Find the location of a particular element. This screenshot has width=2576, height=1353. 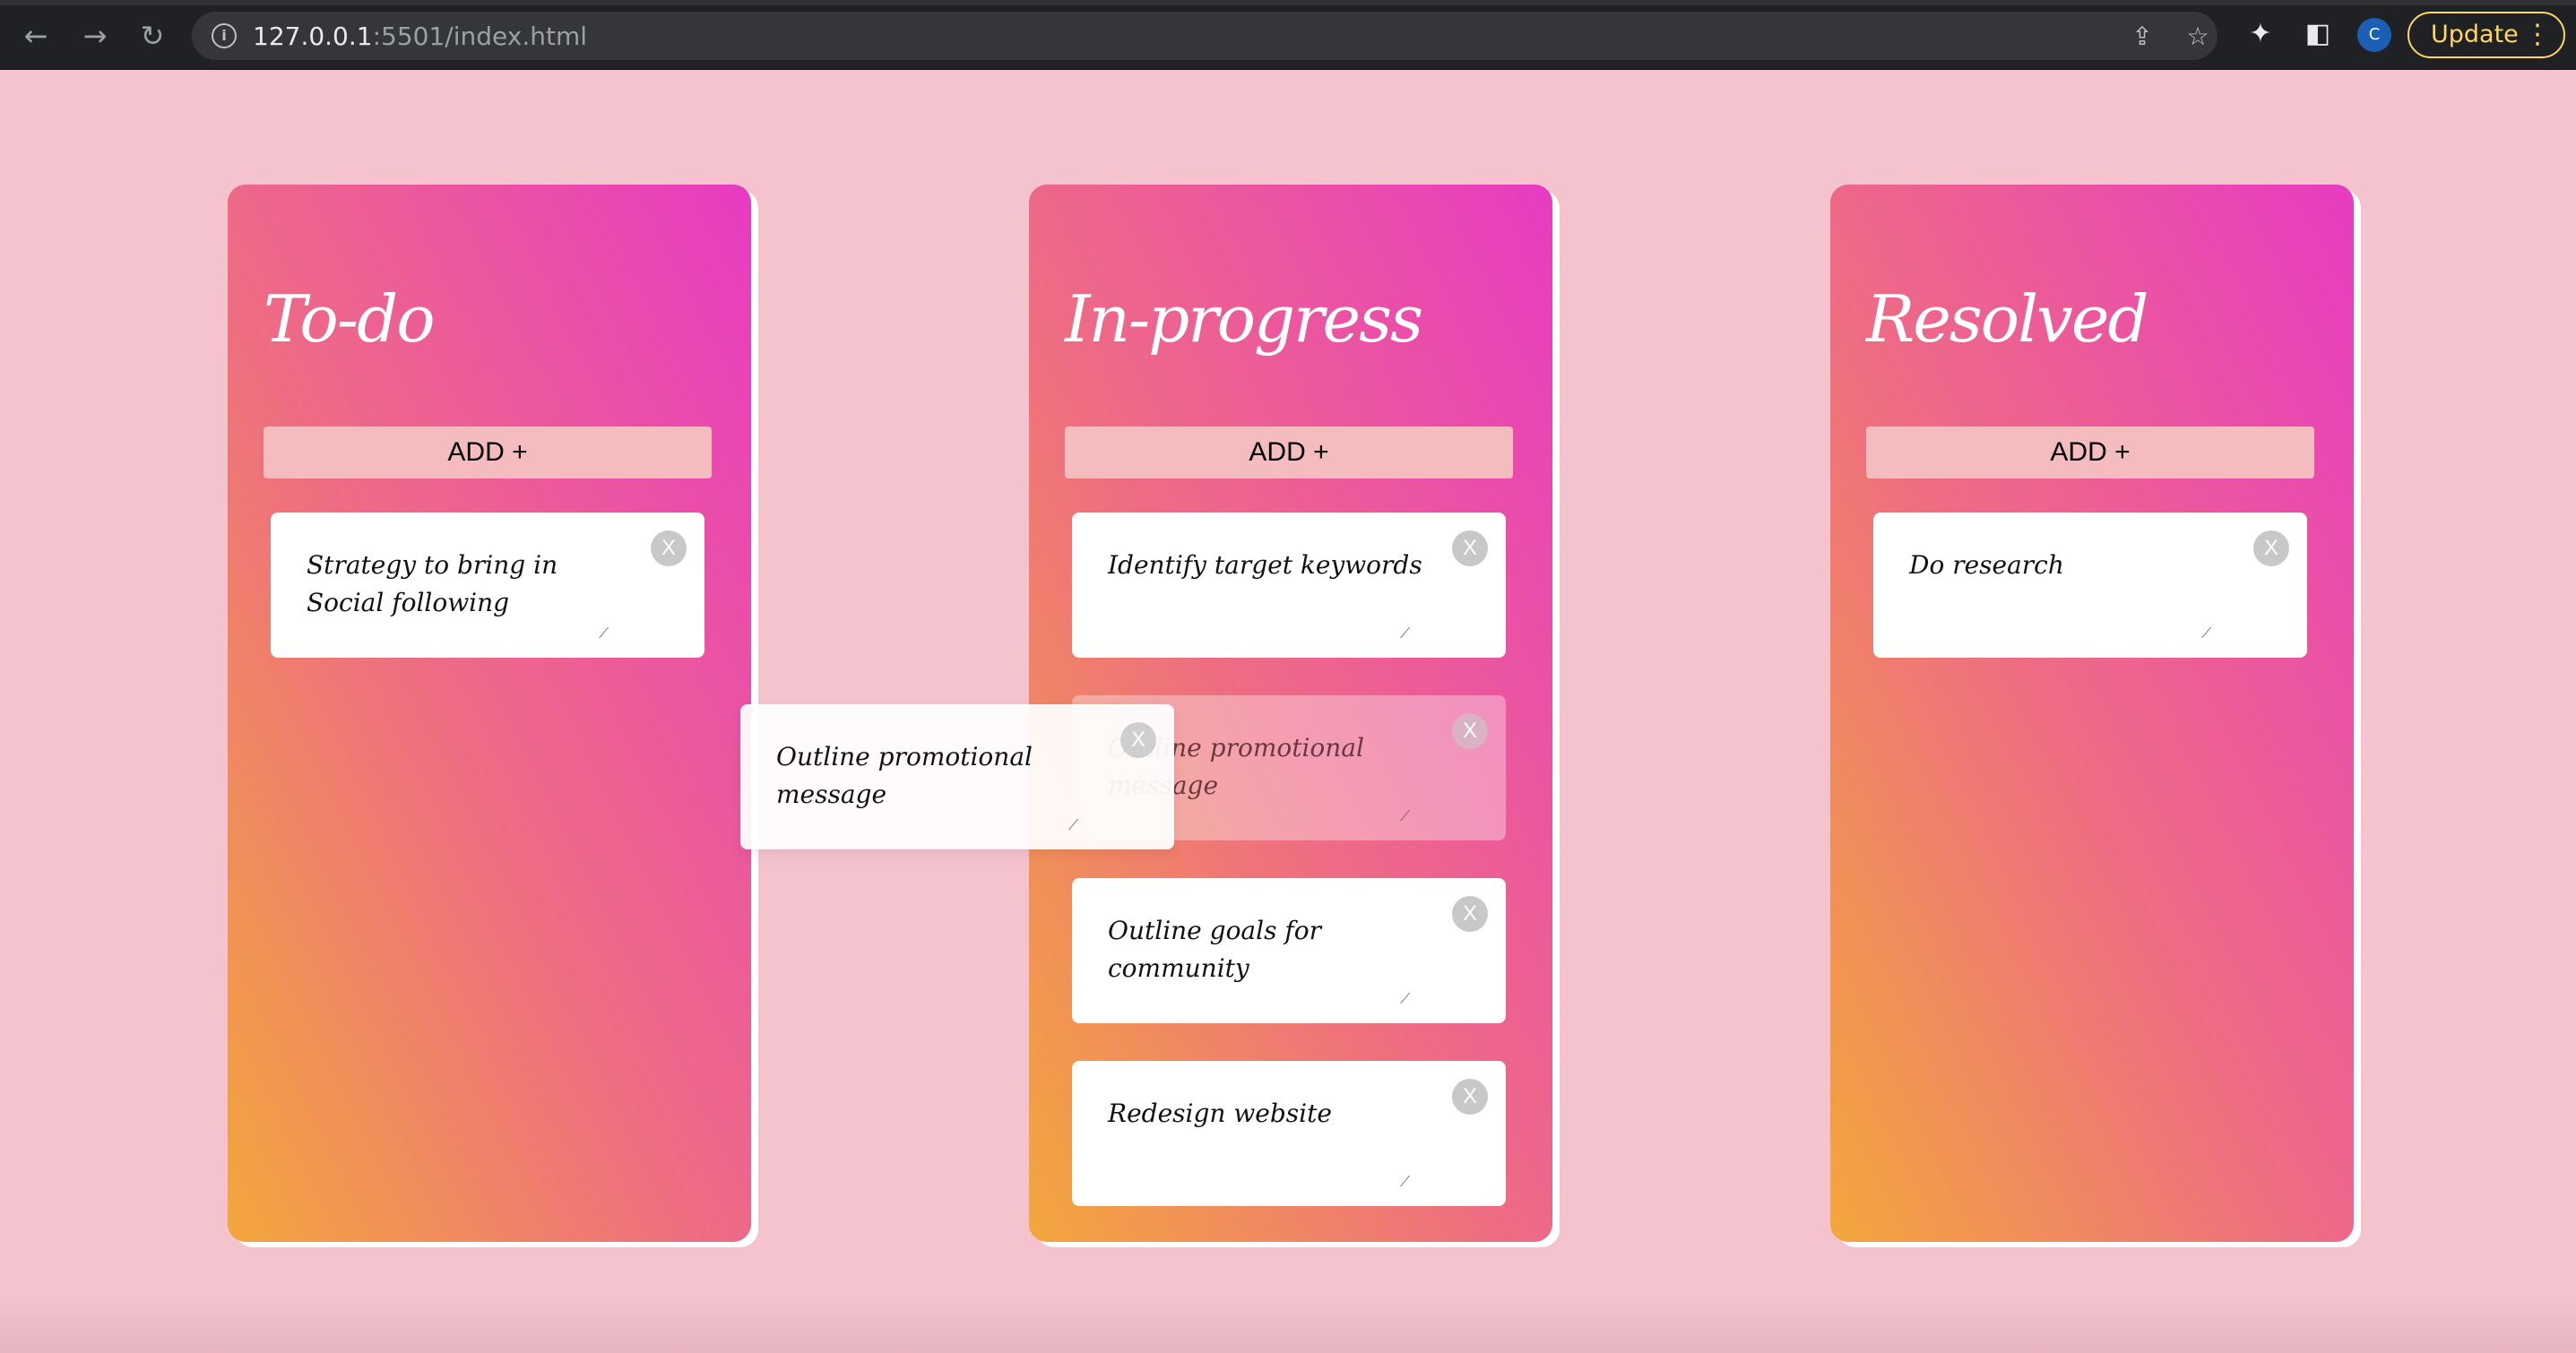

card-text: Redesign website is located at coordinates (1269, 1114).